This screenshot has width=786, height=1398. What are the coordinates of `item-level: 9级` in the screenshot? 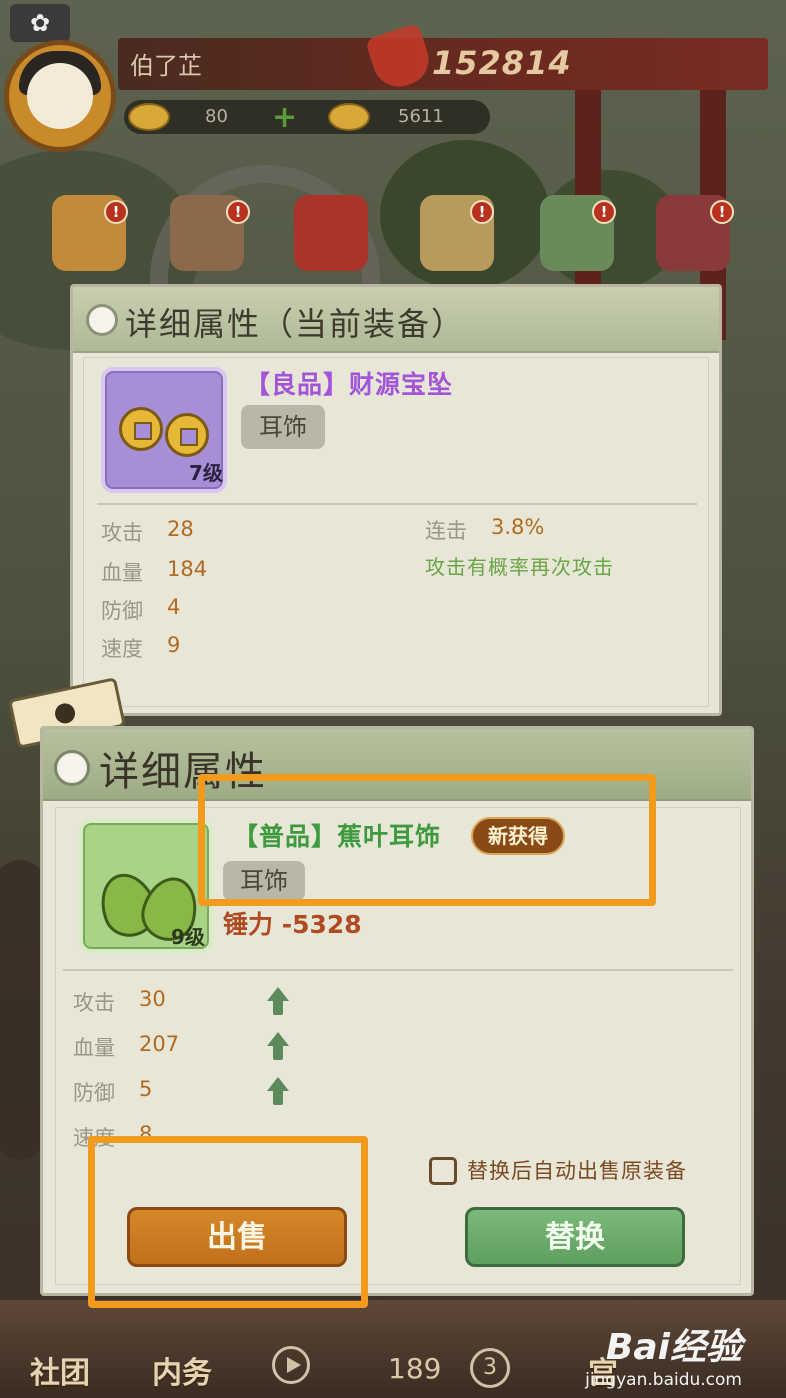 It's located at (188, 937).